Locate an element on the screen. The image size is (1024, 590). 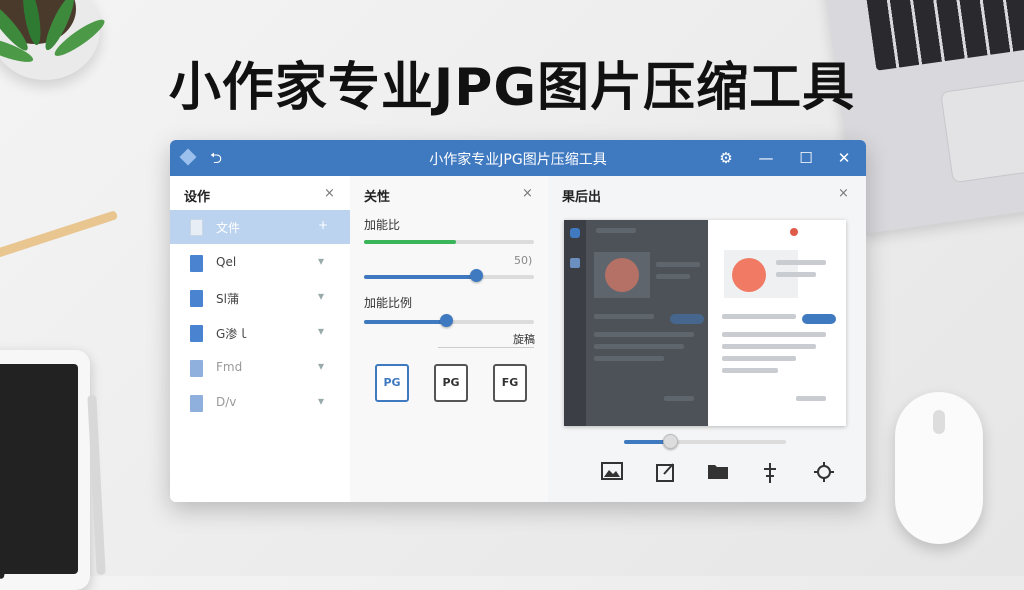
quality-slider-fill is located at coordinates (420, 277).